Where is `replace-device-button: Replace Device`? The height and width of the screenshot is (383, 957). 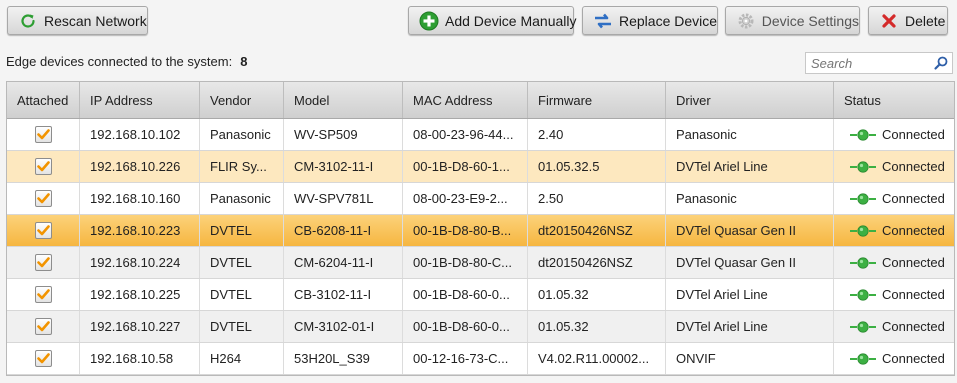
replace-device-button: Replace Device is located at coordinates (650, 20).